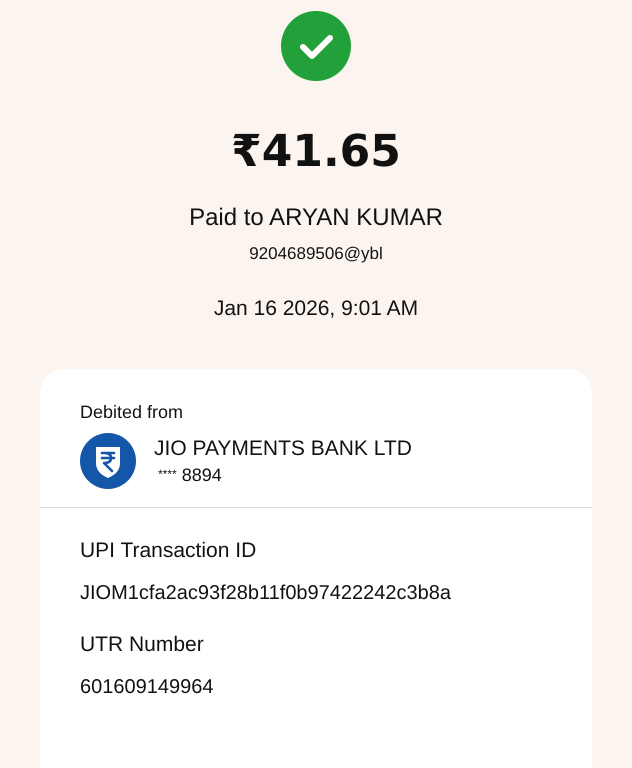 The width and height of the screenshot is (632, 768). Describe the element at coordinates (316, 254) in the screenshot. I see `upi-id: 9204689506@ybl` at that location.